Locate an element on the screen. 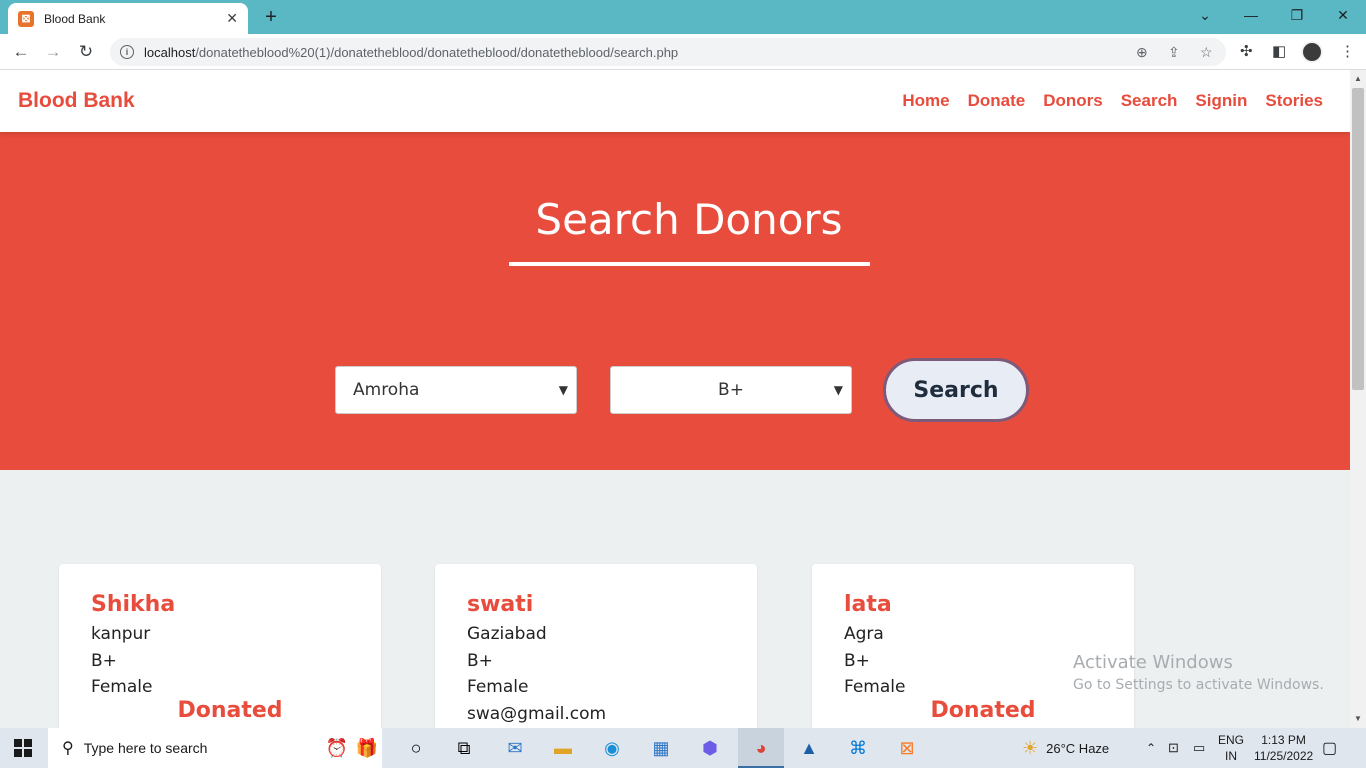 The width and height of the screenshot is (1366, 768). xampp-icon: ⊠ is located at coordinates (907, 748).